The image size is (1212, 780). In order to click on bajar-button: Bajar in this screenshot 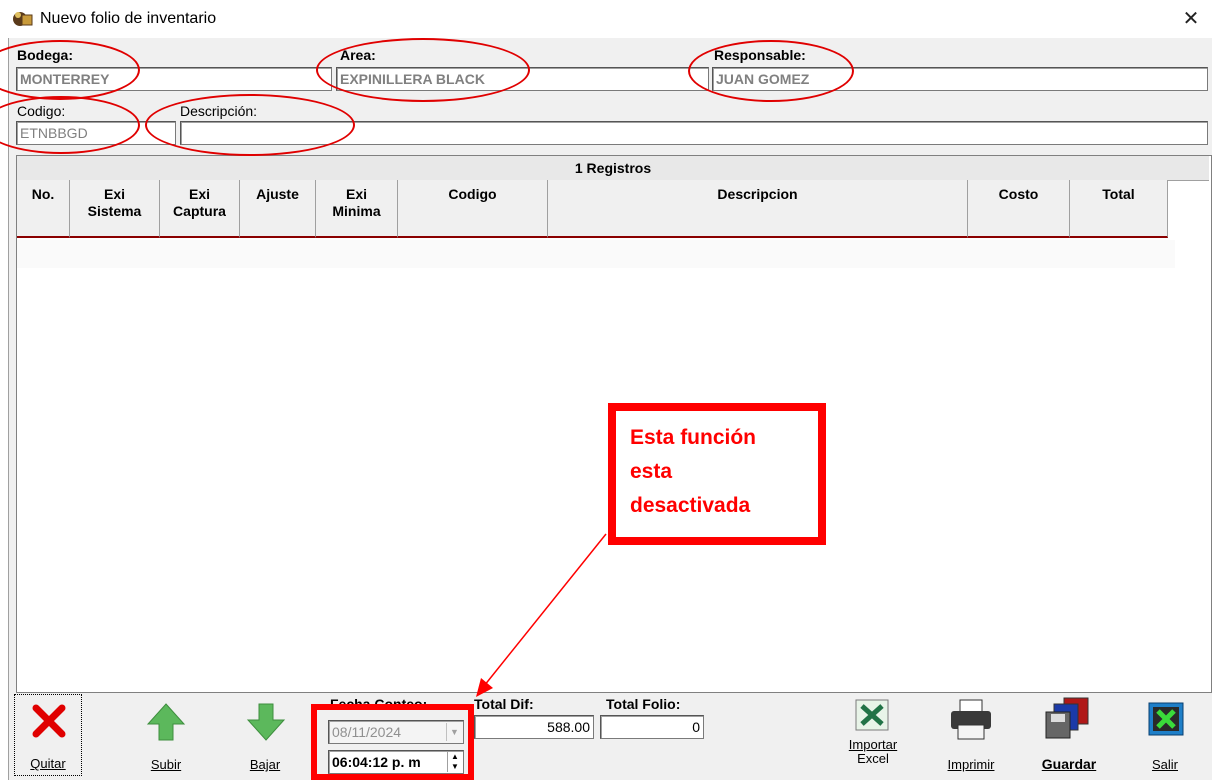, I will do `click(265, 735)`.